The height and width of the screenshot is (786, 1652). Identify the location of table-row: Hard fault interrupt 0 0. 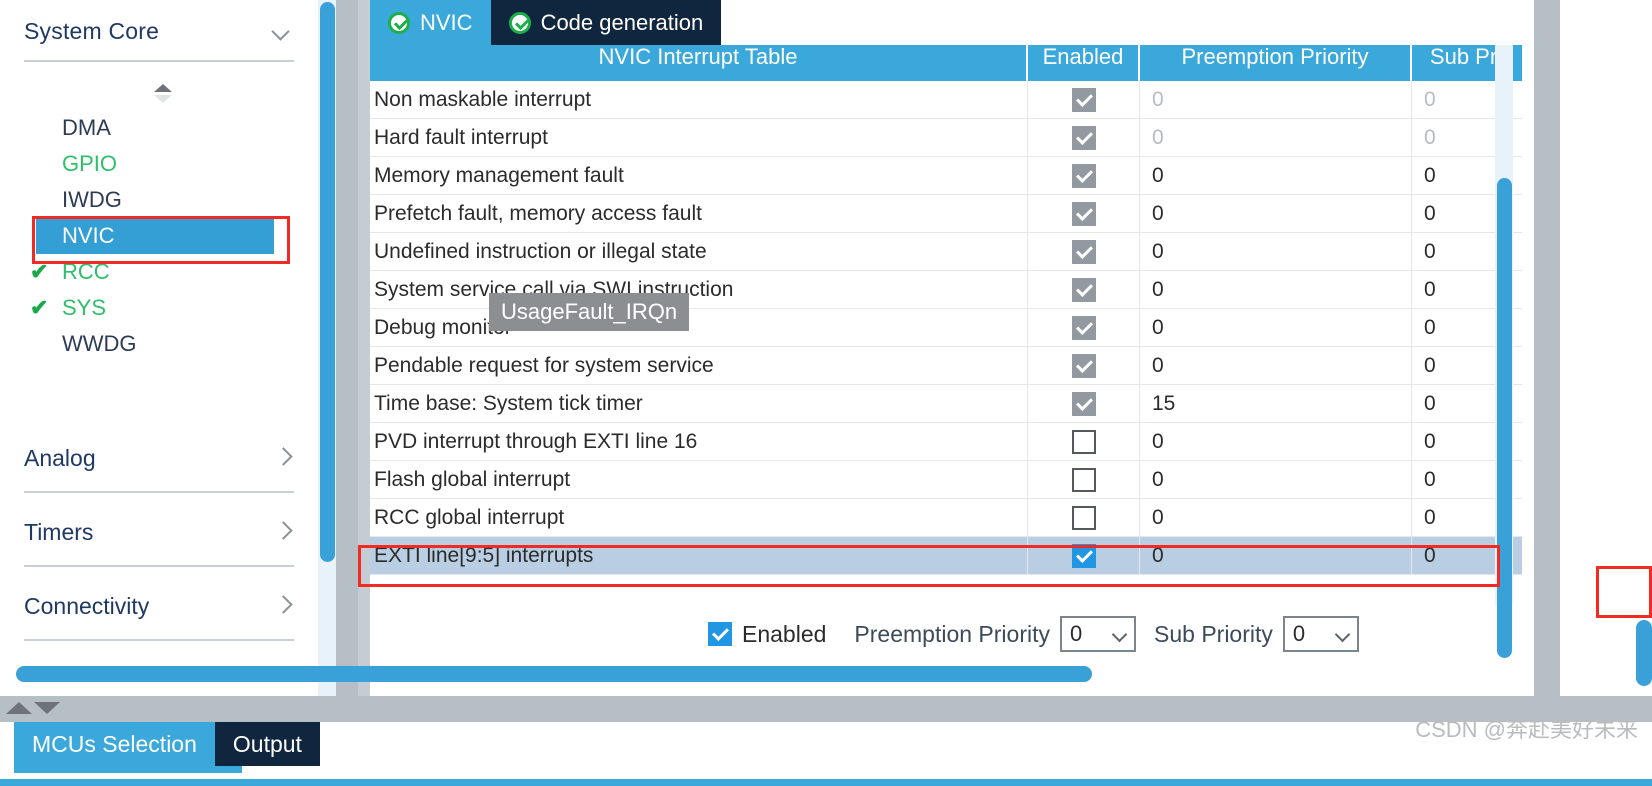
(946, 137).